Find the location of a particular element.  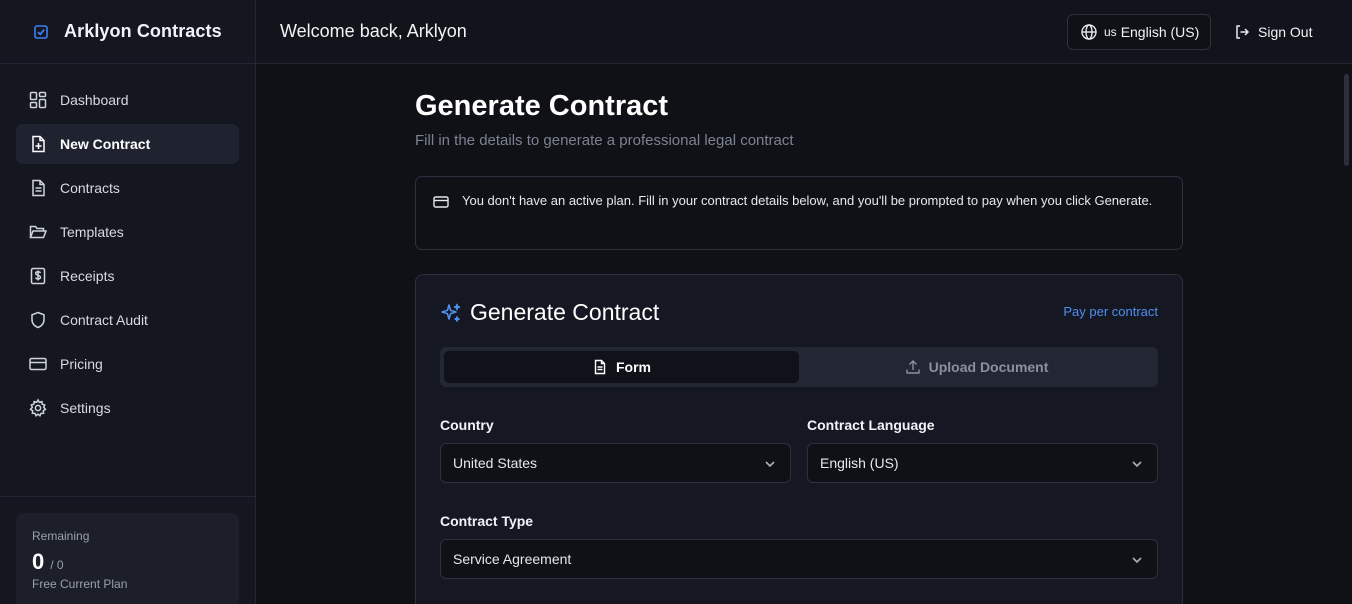

scrollbar-thumb is located at coordinates (1346, 120).